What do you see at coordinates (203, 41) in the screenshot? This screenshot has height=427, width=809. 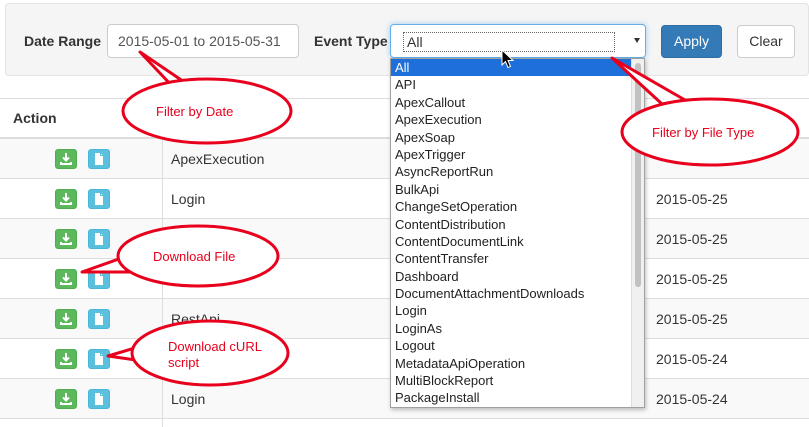 I see `date-range-input: 2015-05-01 to 2015-05-31` at bounding box center [203, 41].